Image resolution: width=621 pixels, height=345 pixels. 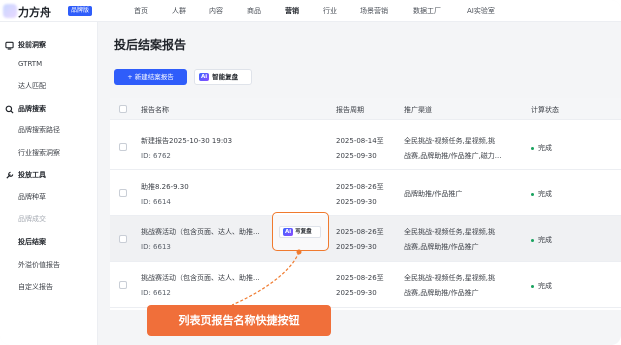 What do you see at coordinates (360, 141) in the screenshot?
I see `period-start: 2025-08-14至` at bounding box center [360, 141].